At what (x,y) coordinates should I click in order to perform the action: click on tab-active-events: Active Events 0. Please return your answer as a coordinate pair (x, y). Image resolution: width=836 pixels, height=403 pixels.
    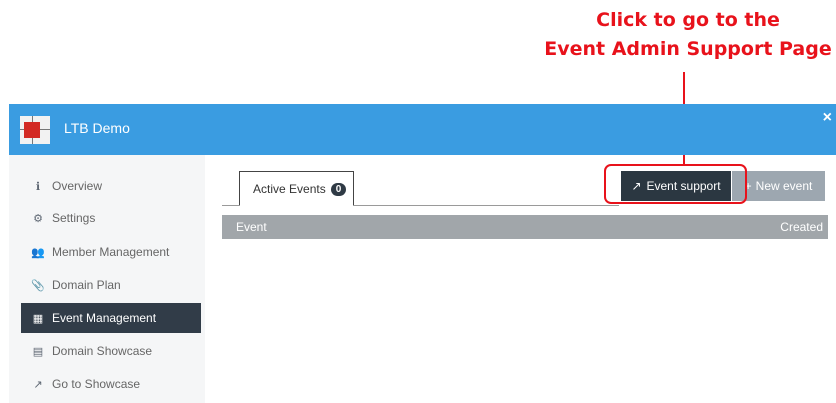
    Looking at the image, I should click on (296, 188).